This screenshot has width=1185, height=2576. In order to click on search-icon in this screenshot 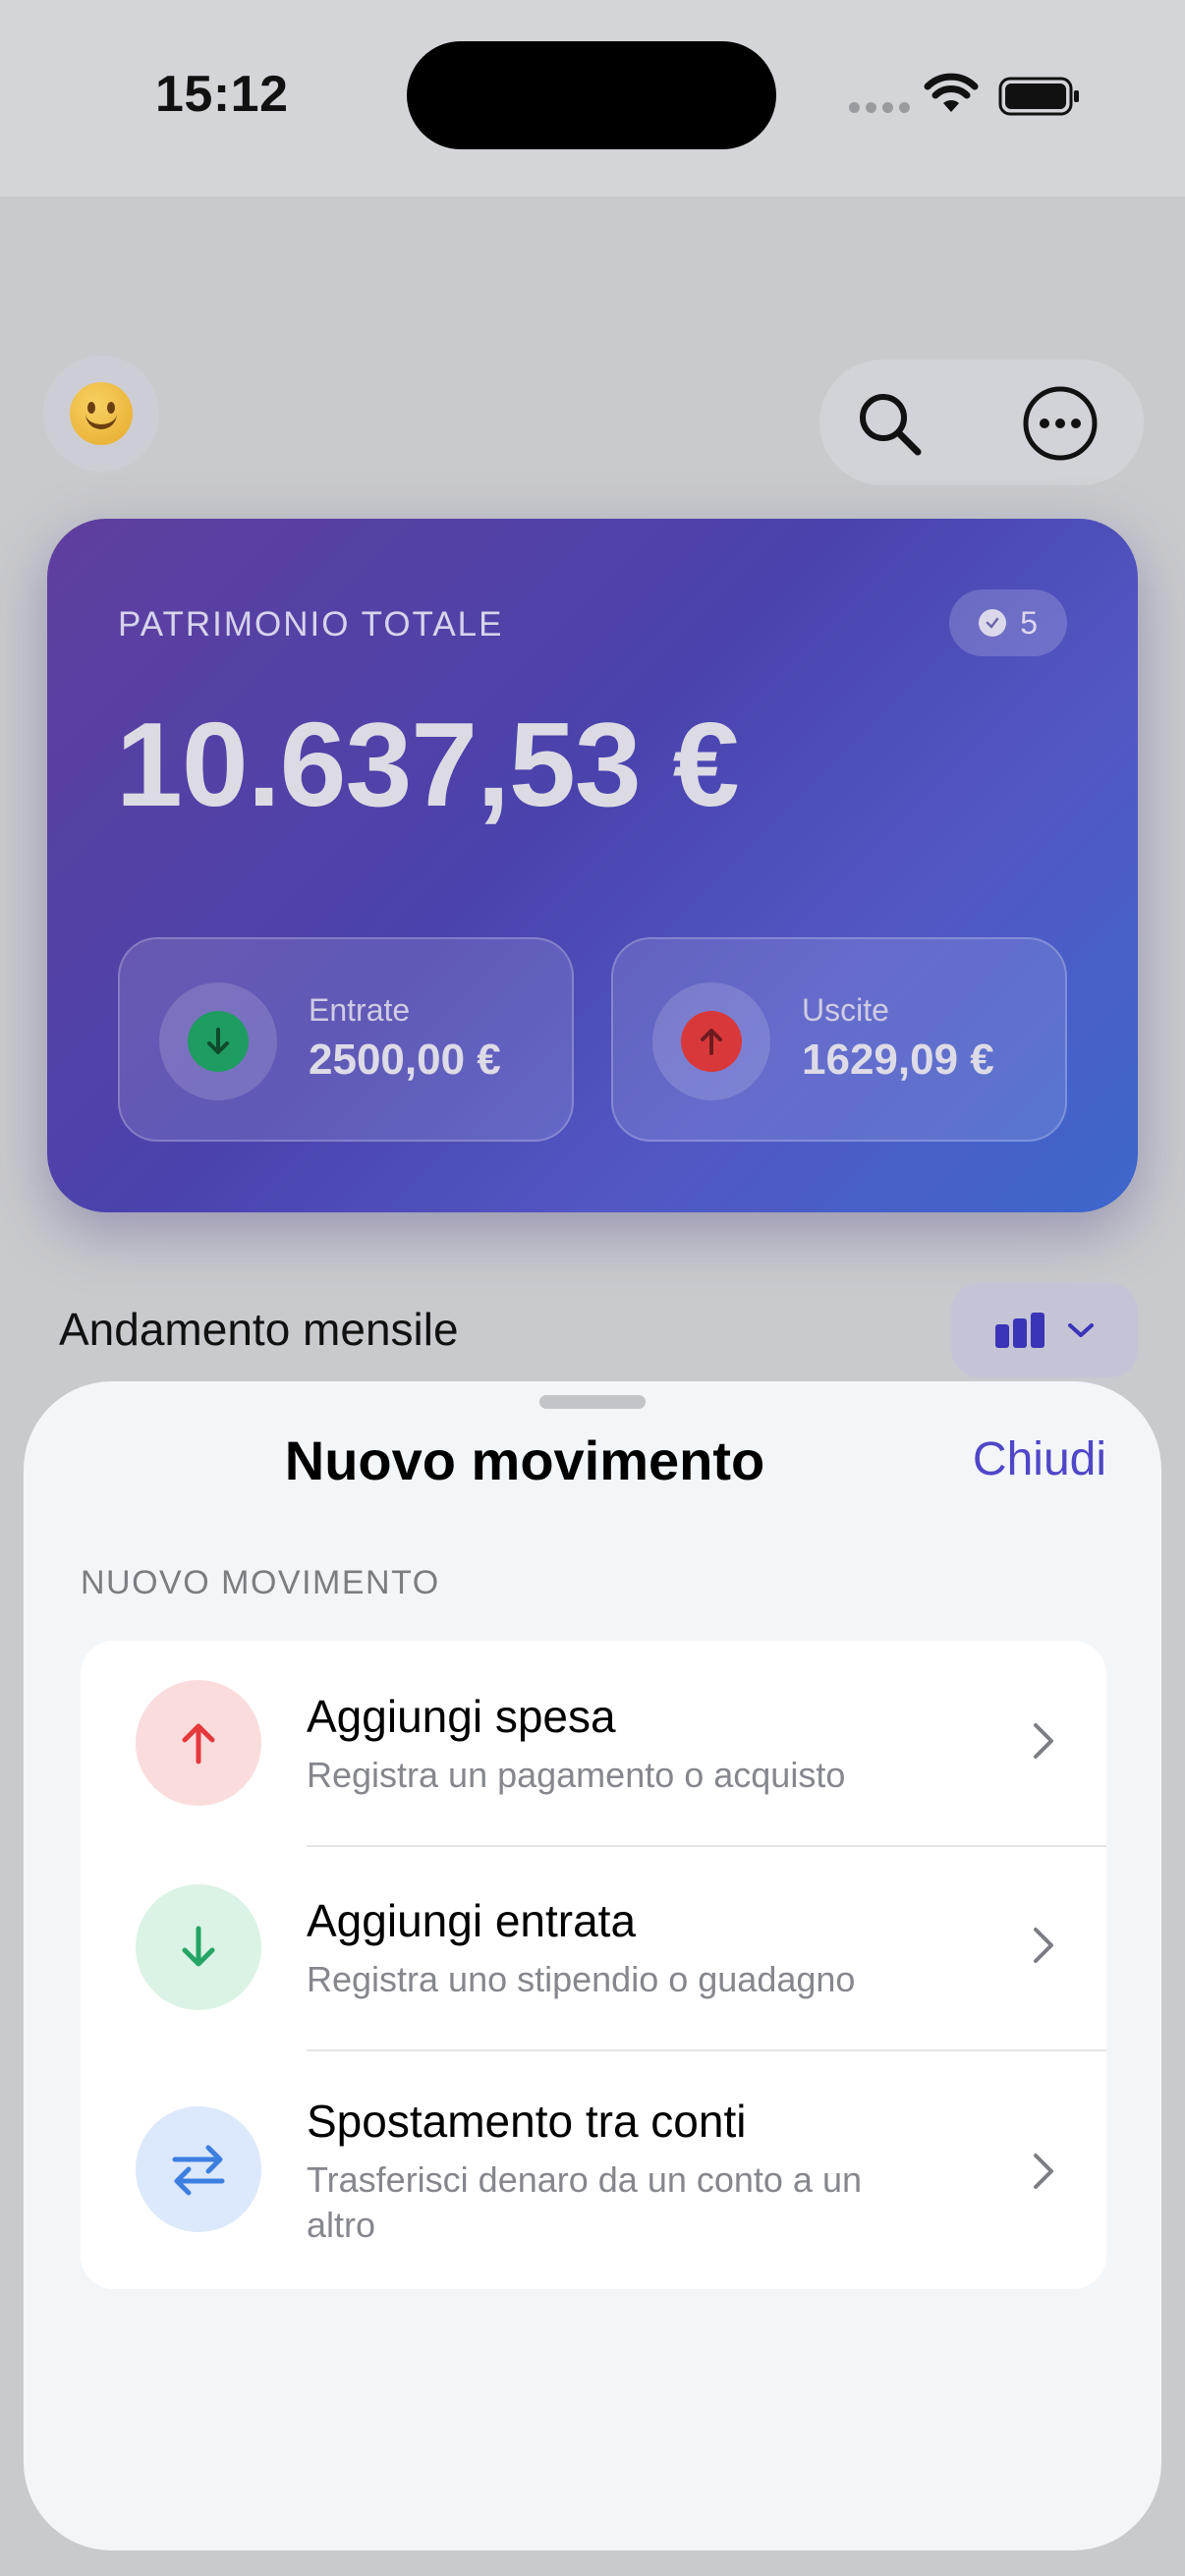, I will do `click(891, 425)`.